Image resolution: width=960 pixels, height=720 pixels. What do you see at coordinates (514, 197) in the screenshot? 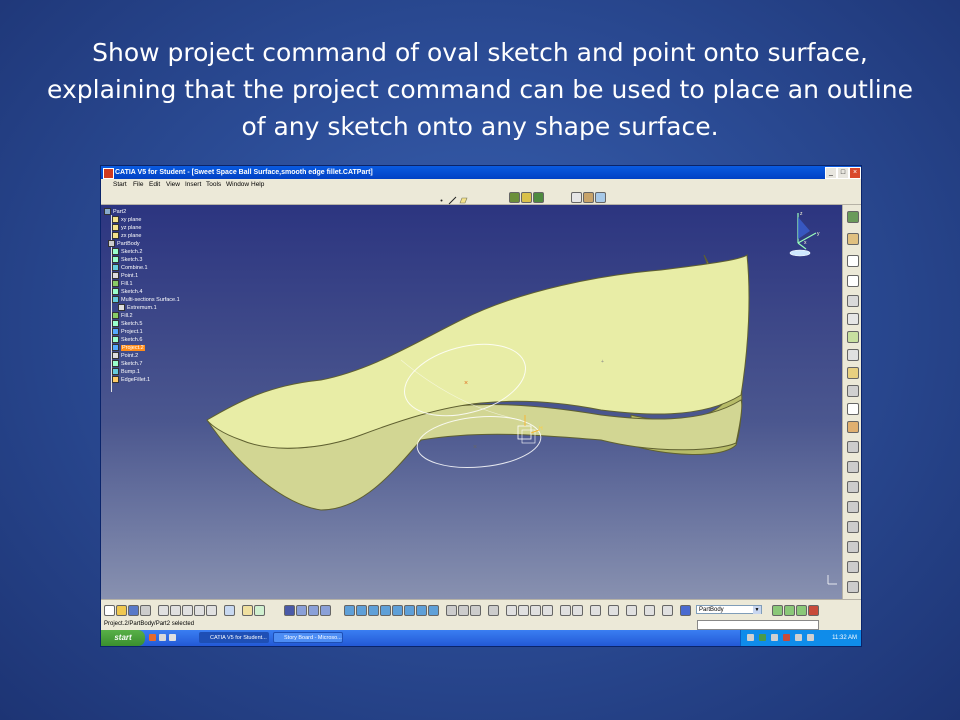
I see `sketcher-icon` at bounding box center [514, 197].